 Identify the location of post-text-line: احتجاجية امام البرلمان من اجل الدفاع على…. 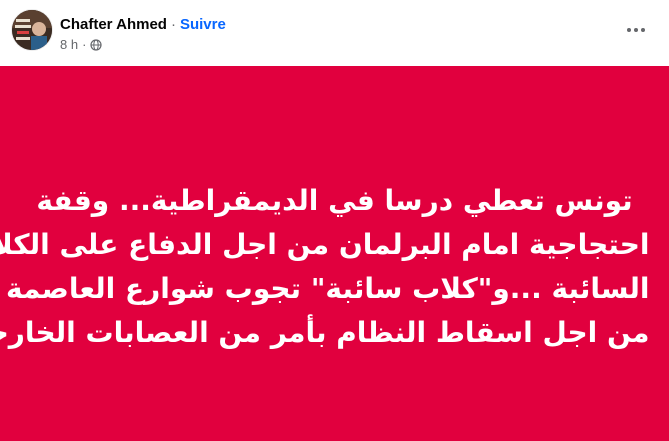
(325, 244).